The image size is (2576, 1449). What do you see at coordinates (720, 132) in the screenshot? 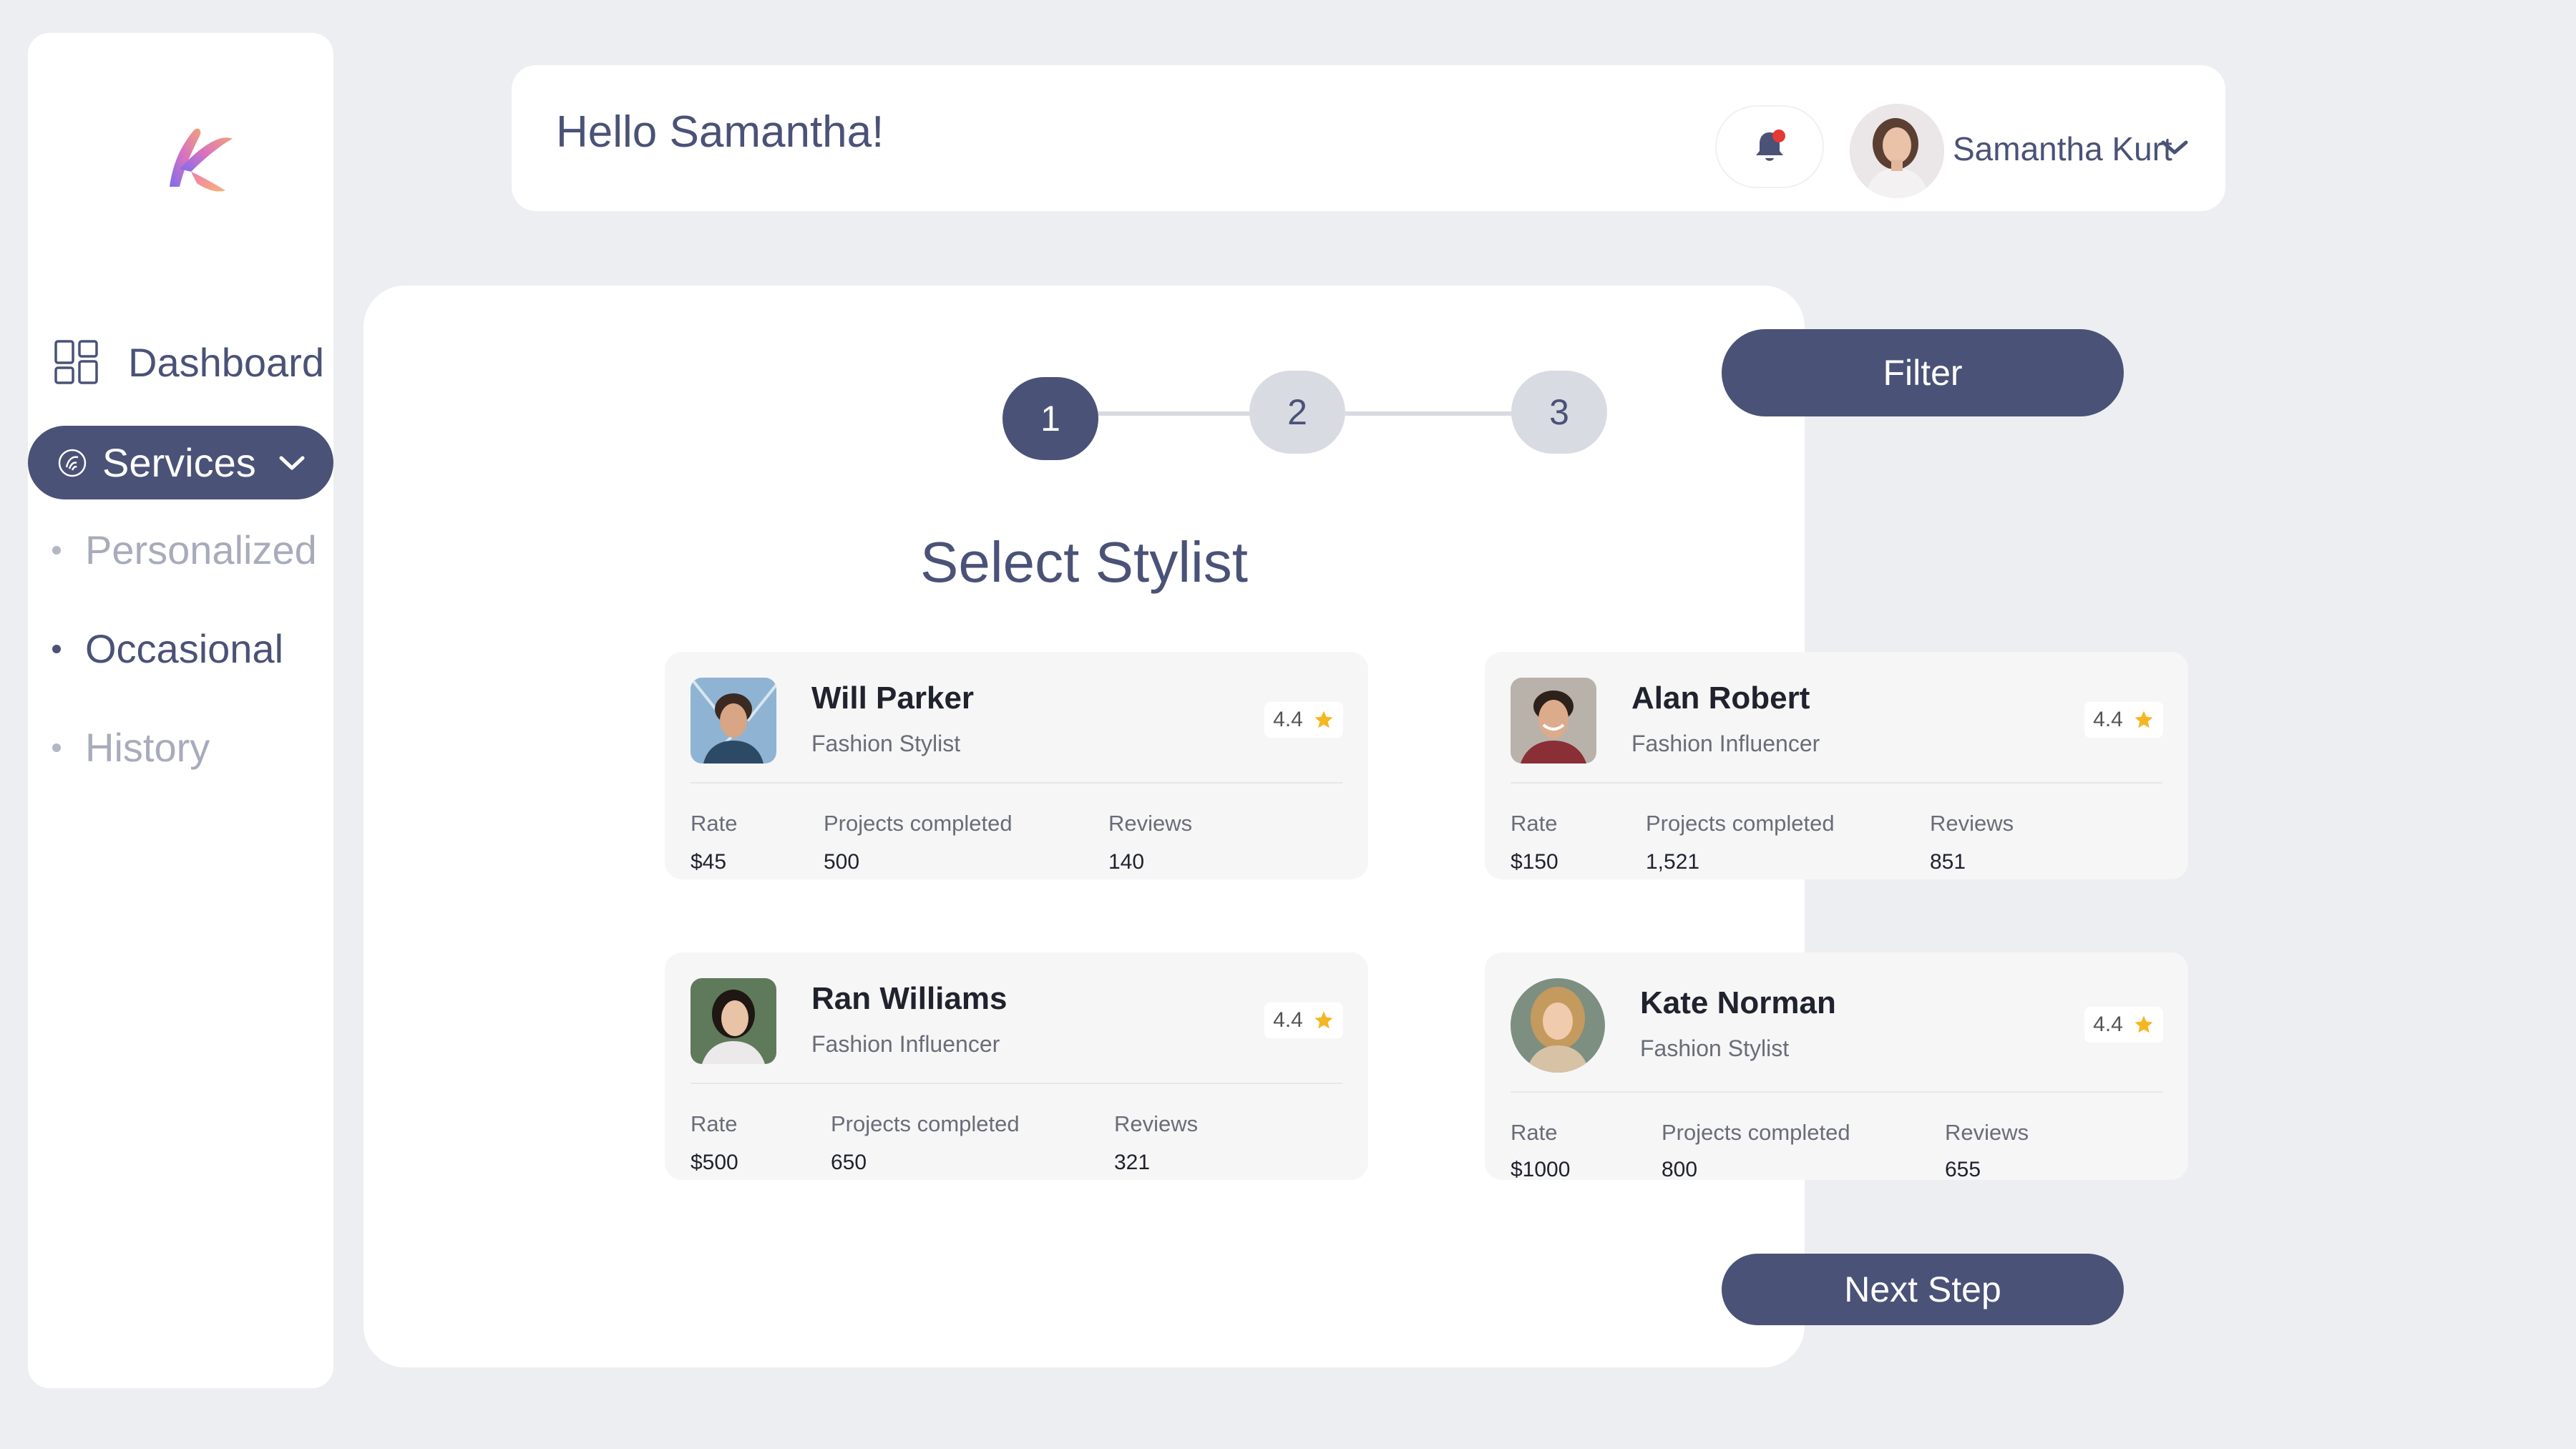
I see `greeting-text: Hello Samantha!` at bounding box center [720, 132].